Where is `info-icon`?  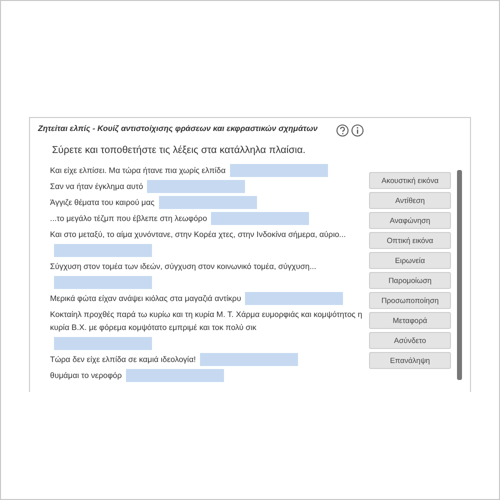
info-icon is located at coordinates (357, 130).